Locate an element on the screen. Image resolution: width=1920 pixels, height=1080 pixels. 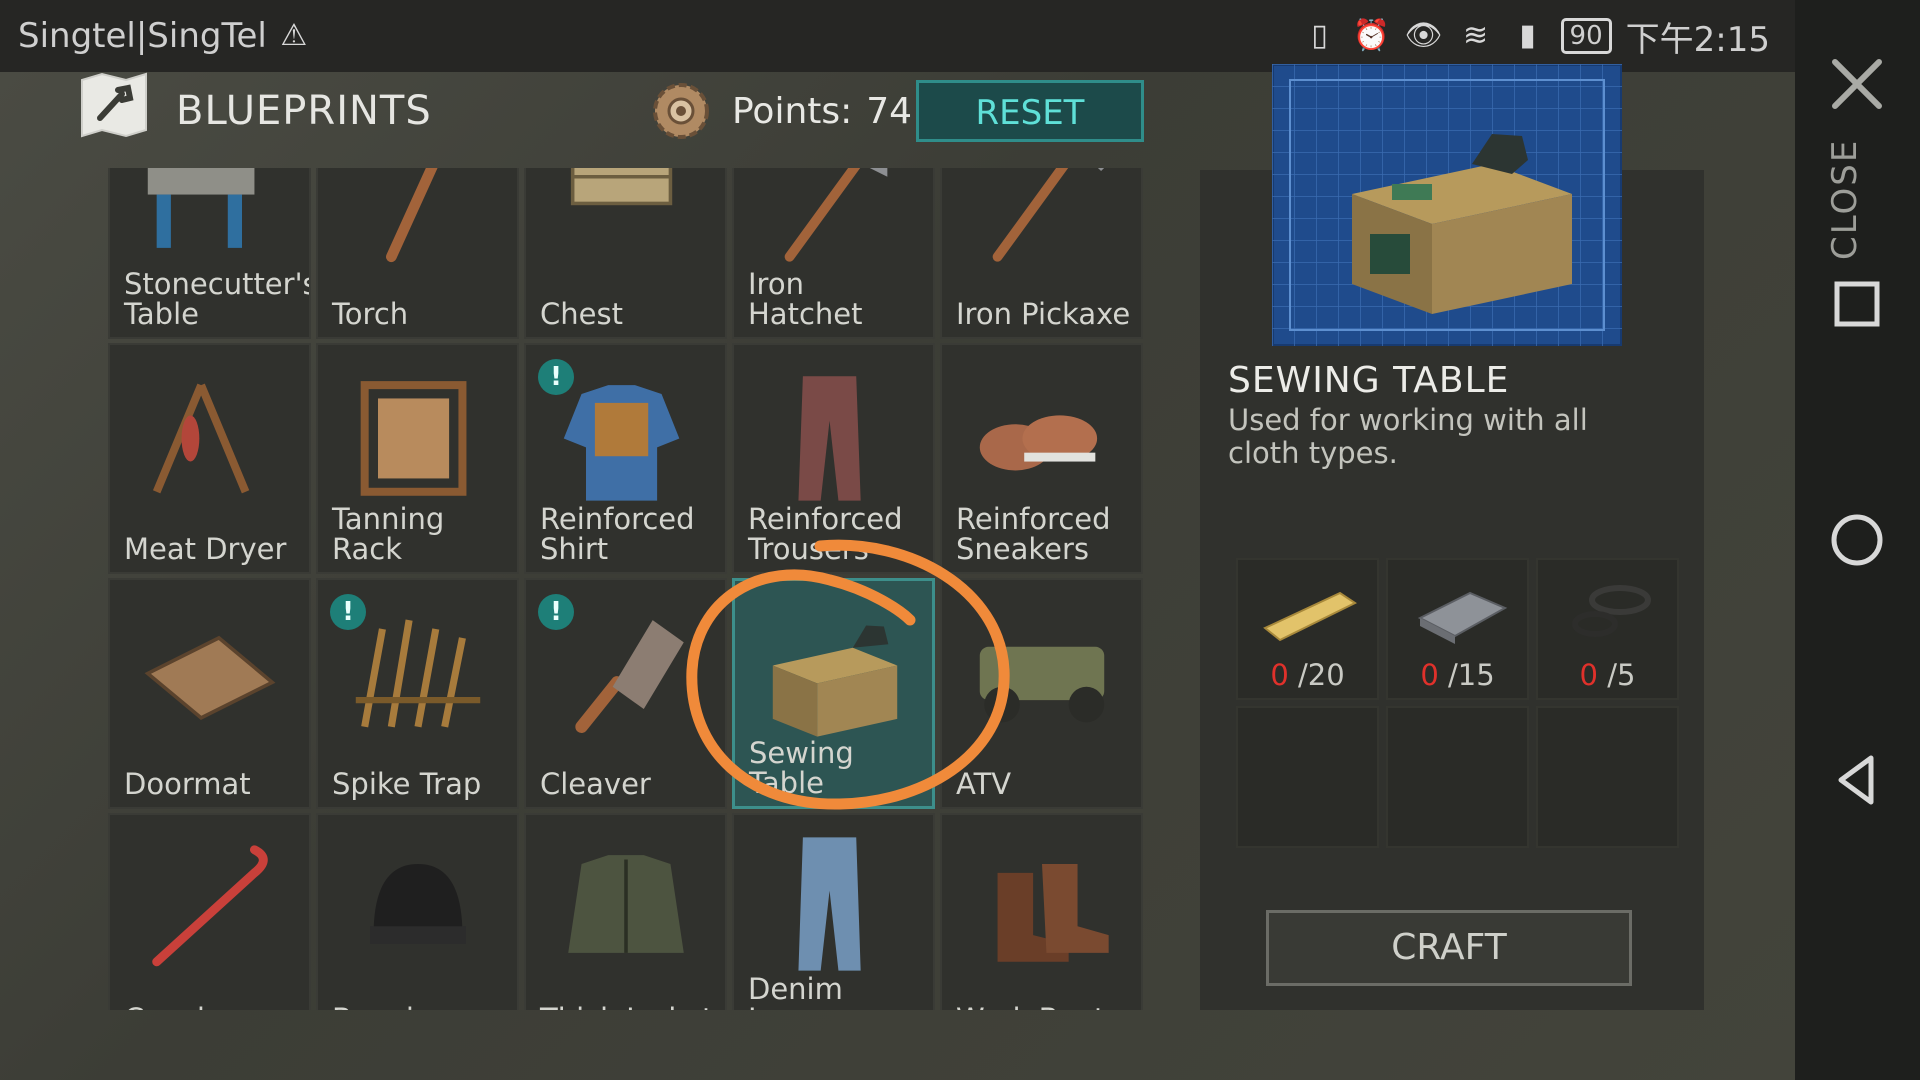
blueprint-label: Sewing Table is located at coordinates (801, 768).